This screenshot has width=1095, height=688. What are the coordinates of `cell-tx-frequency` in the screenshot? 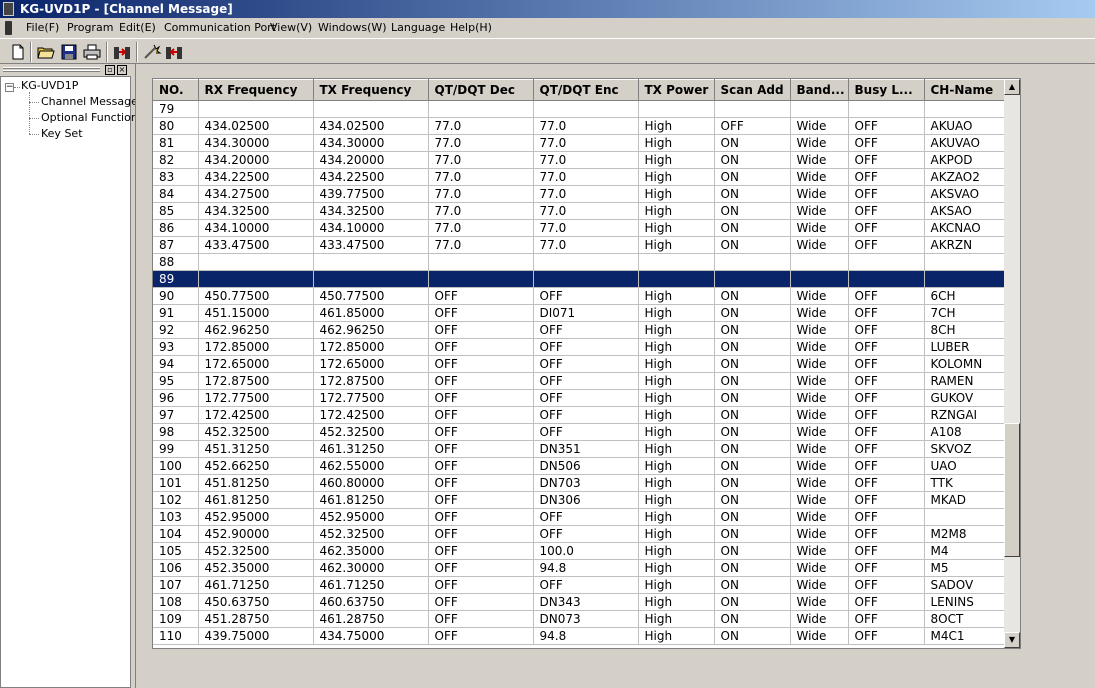 It's located at (371, 262).